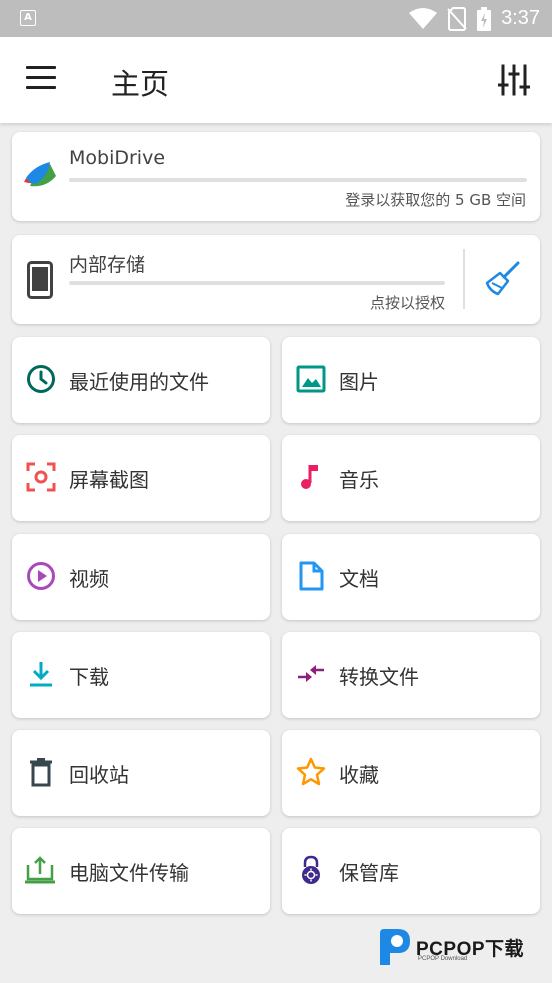 This screenshot has width=552, height=983. What do you see at coordinates (129, 873) in the screenshot?
I see `tile-label: 电脑文件传输` at bounding box center [129, 873].